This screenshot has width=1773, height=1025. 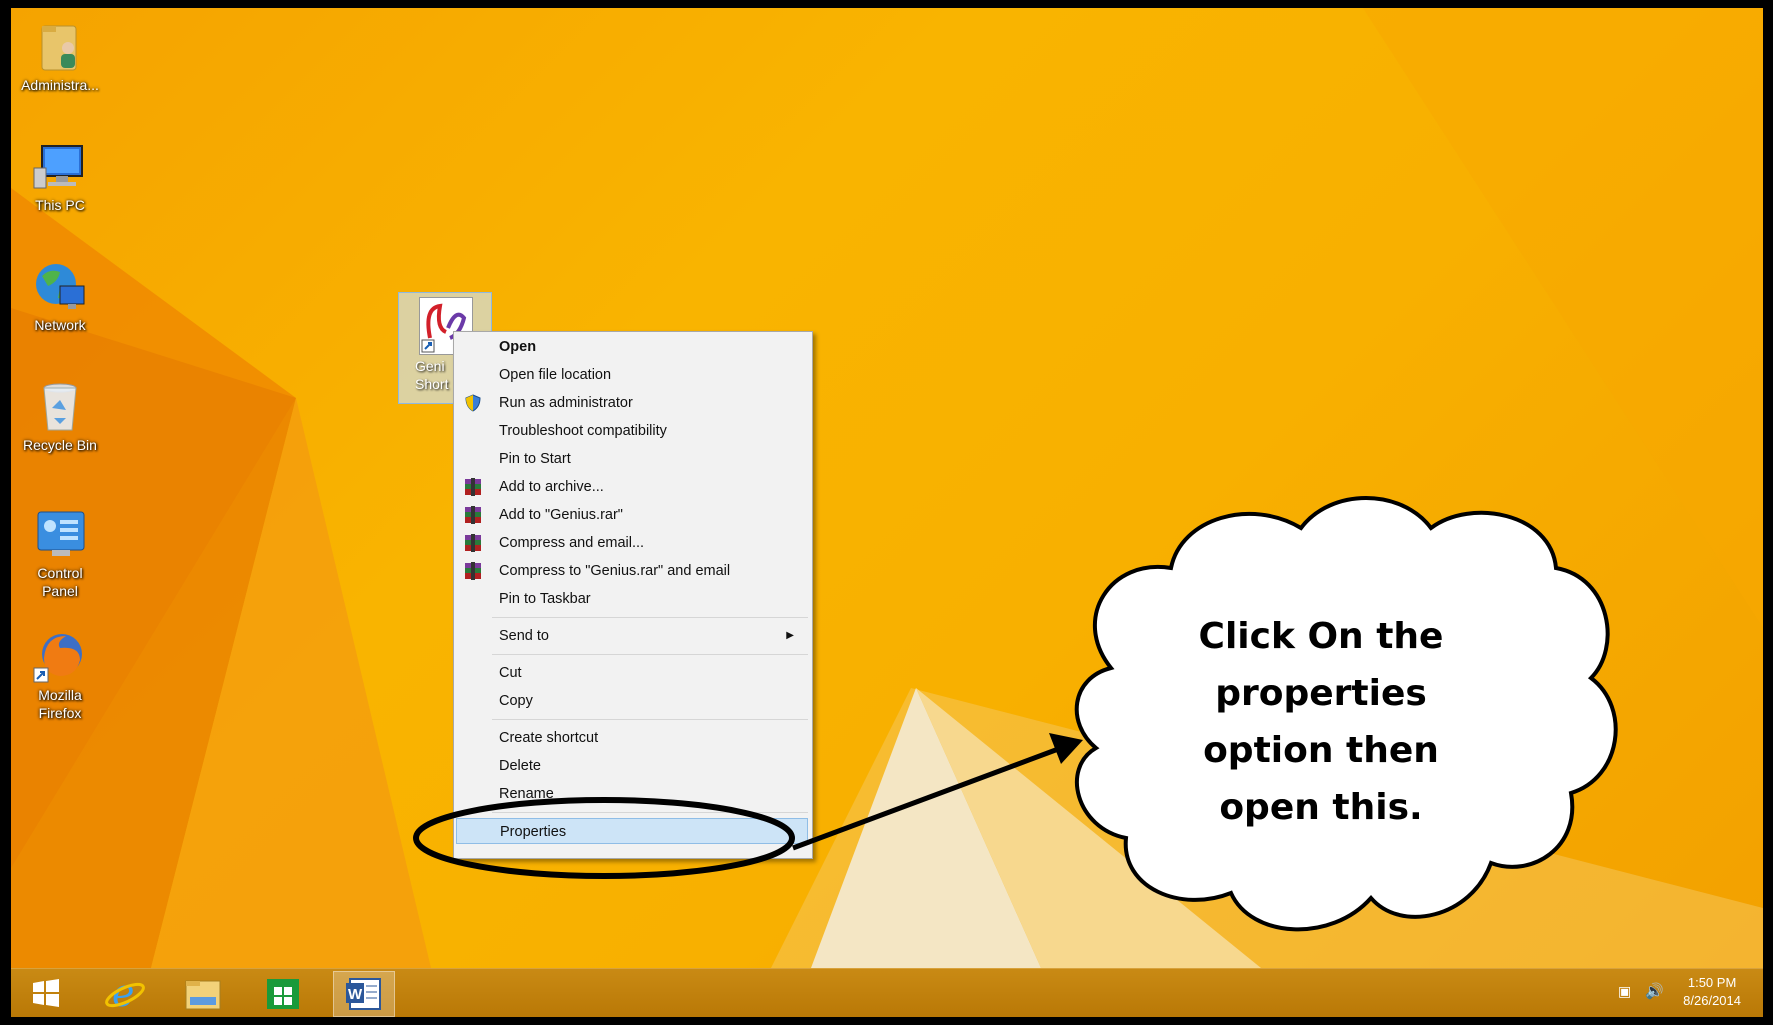 What do you see at coordinates (1712, 1000) in the screenshot?
I see `clock-date: 8/26/2014` at bounding box center [1712, 1000].